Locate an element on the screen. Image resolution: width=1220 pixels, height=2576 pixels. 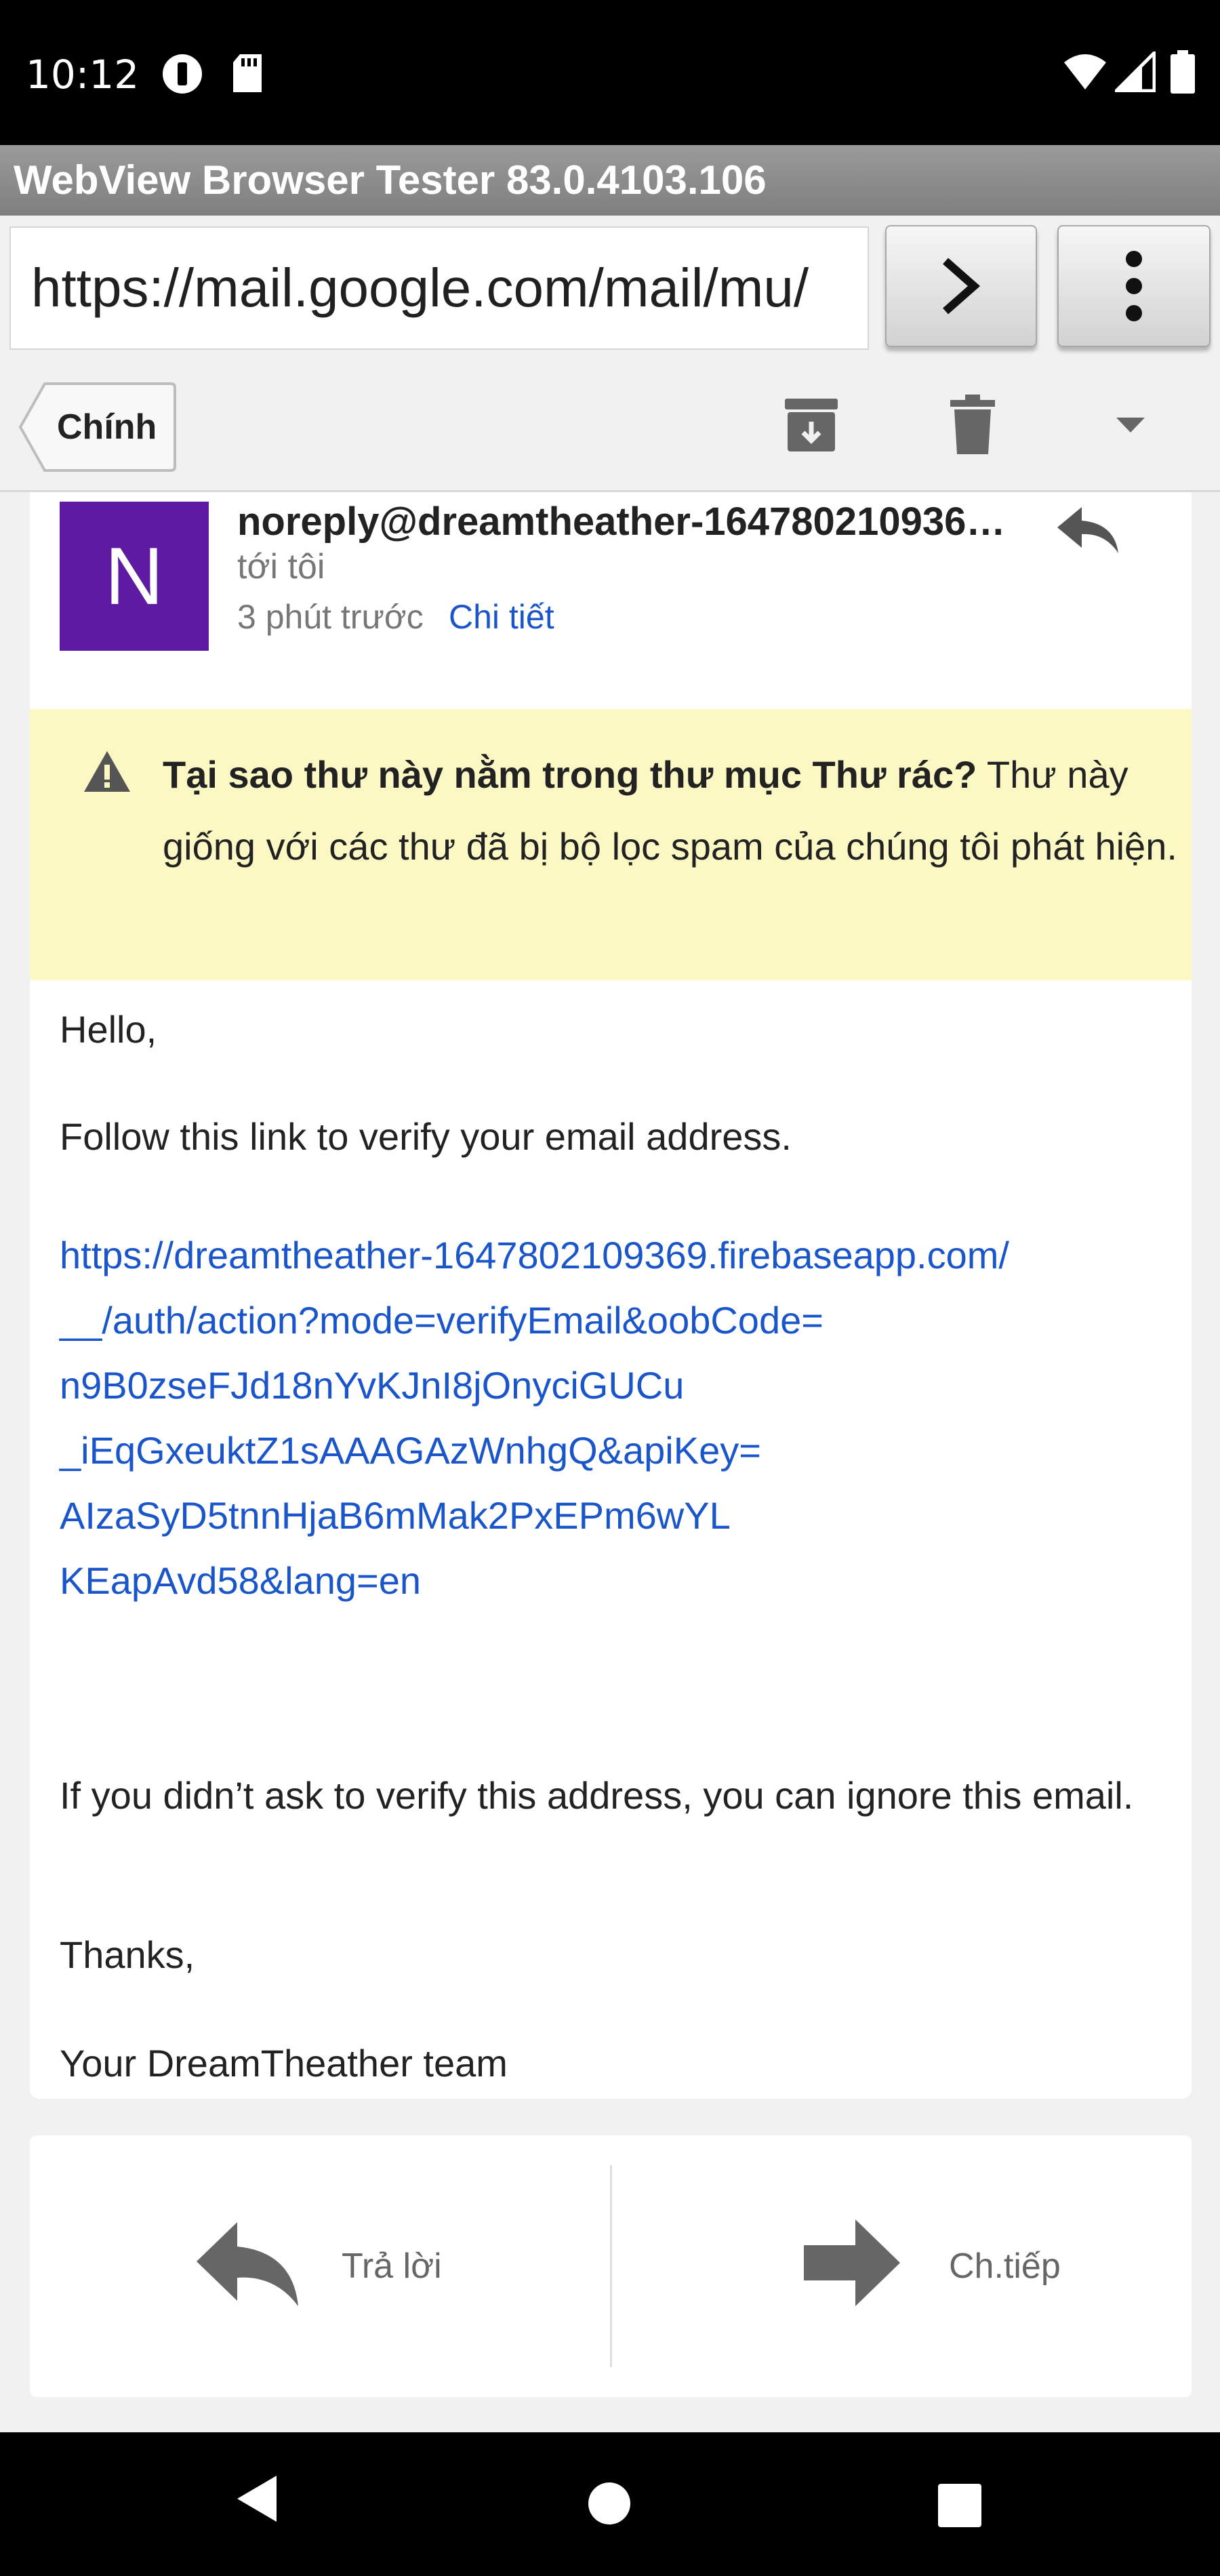
more-vert-icon is located at coordinates (1134, 286).